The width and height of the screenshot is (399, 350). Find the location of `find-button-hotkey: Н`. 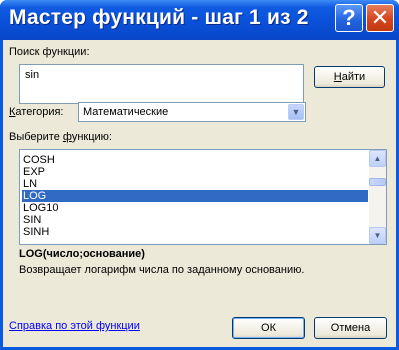

find-button-hotkey: Н is located at coordinates (337, 77).